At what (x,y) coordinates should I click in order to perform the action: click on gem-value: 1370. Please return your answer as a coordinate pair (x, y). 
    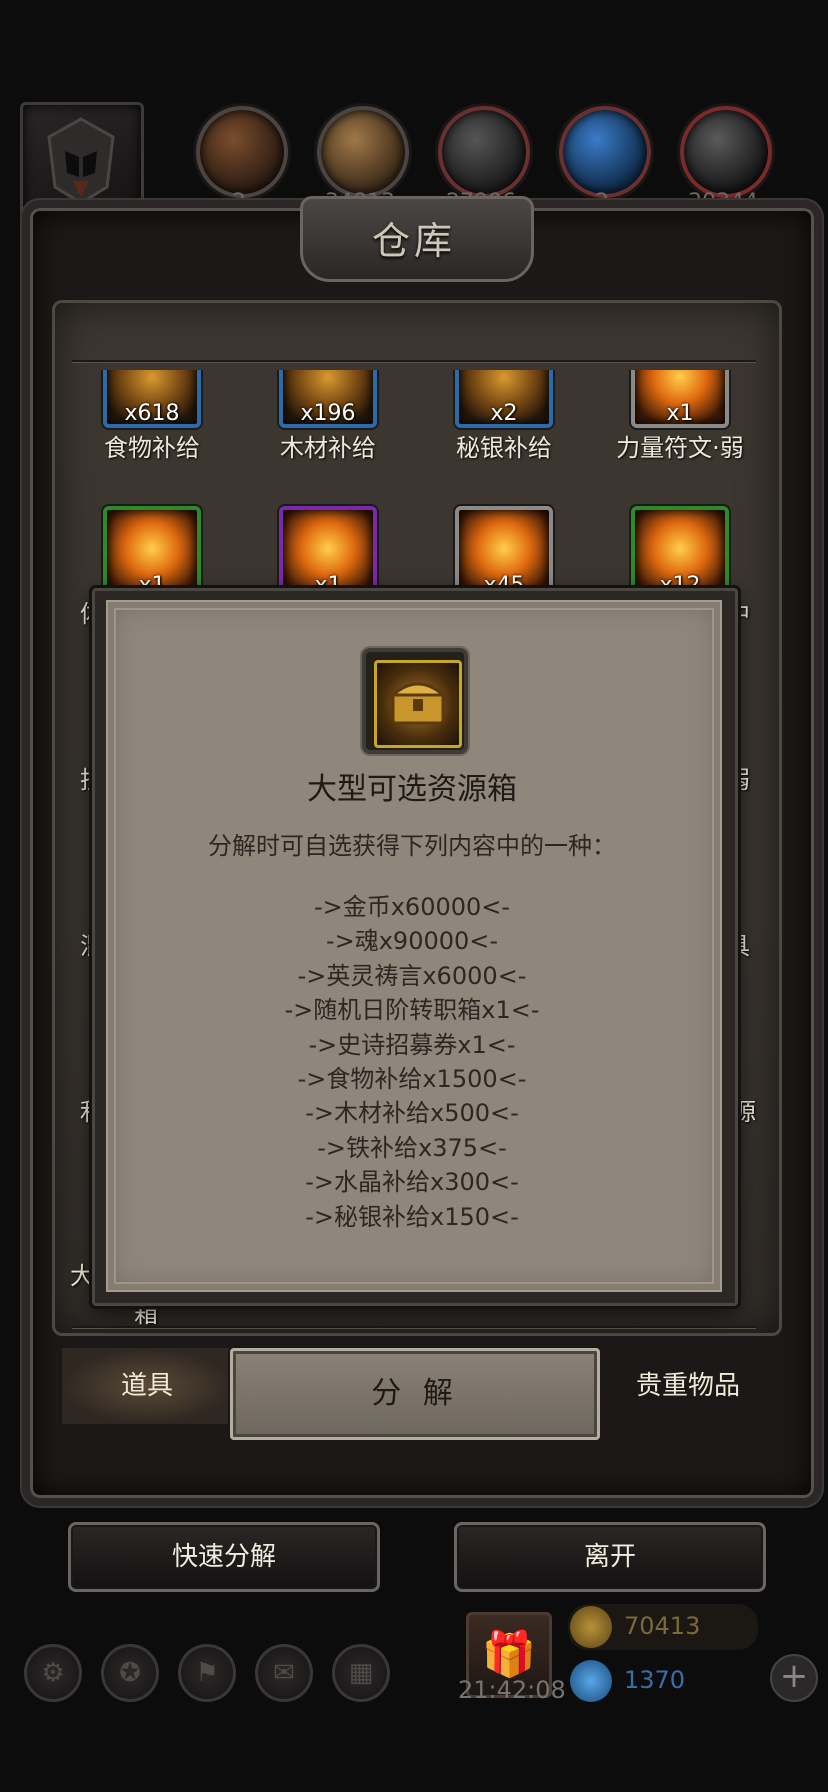
    Looking at the image, I should click on (655, 1680).